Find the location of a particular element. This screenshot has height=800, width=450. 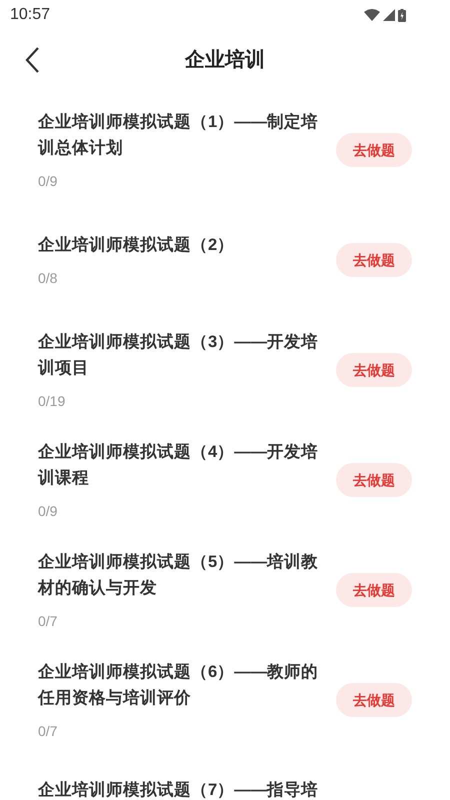

signal-icon is located at coordinates (389, 15).